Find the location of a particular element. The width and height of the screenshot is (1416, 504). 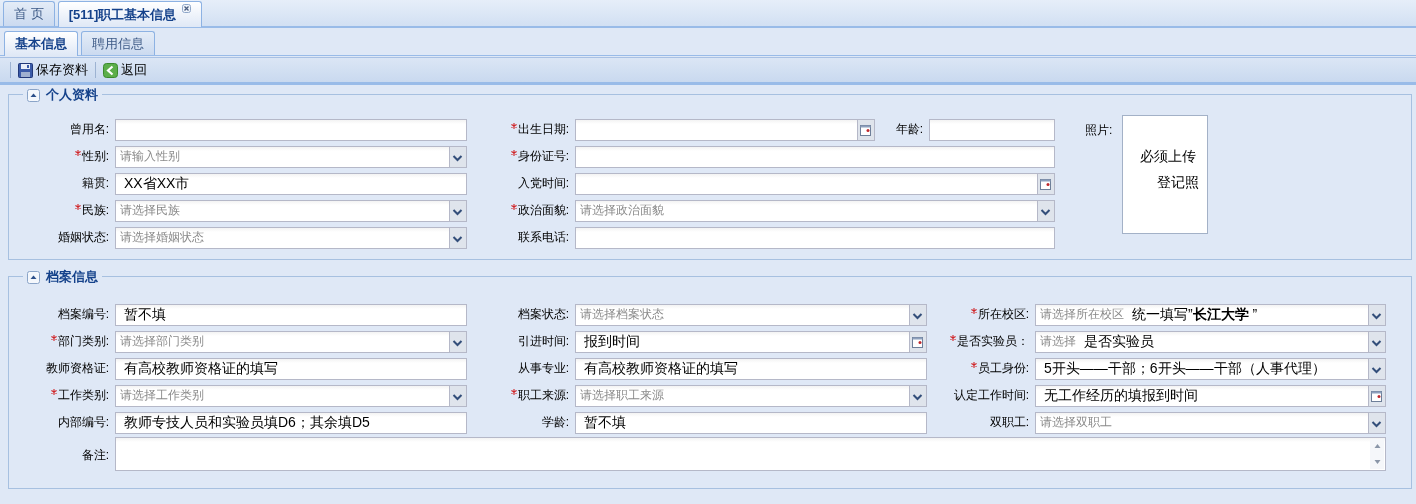

field-label: 引进时间: is located at coordinates (543, 341).